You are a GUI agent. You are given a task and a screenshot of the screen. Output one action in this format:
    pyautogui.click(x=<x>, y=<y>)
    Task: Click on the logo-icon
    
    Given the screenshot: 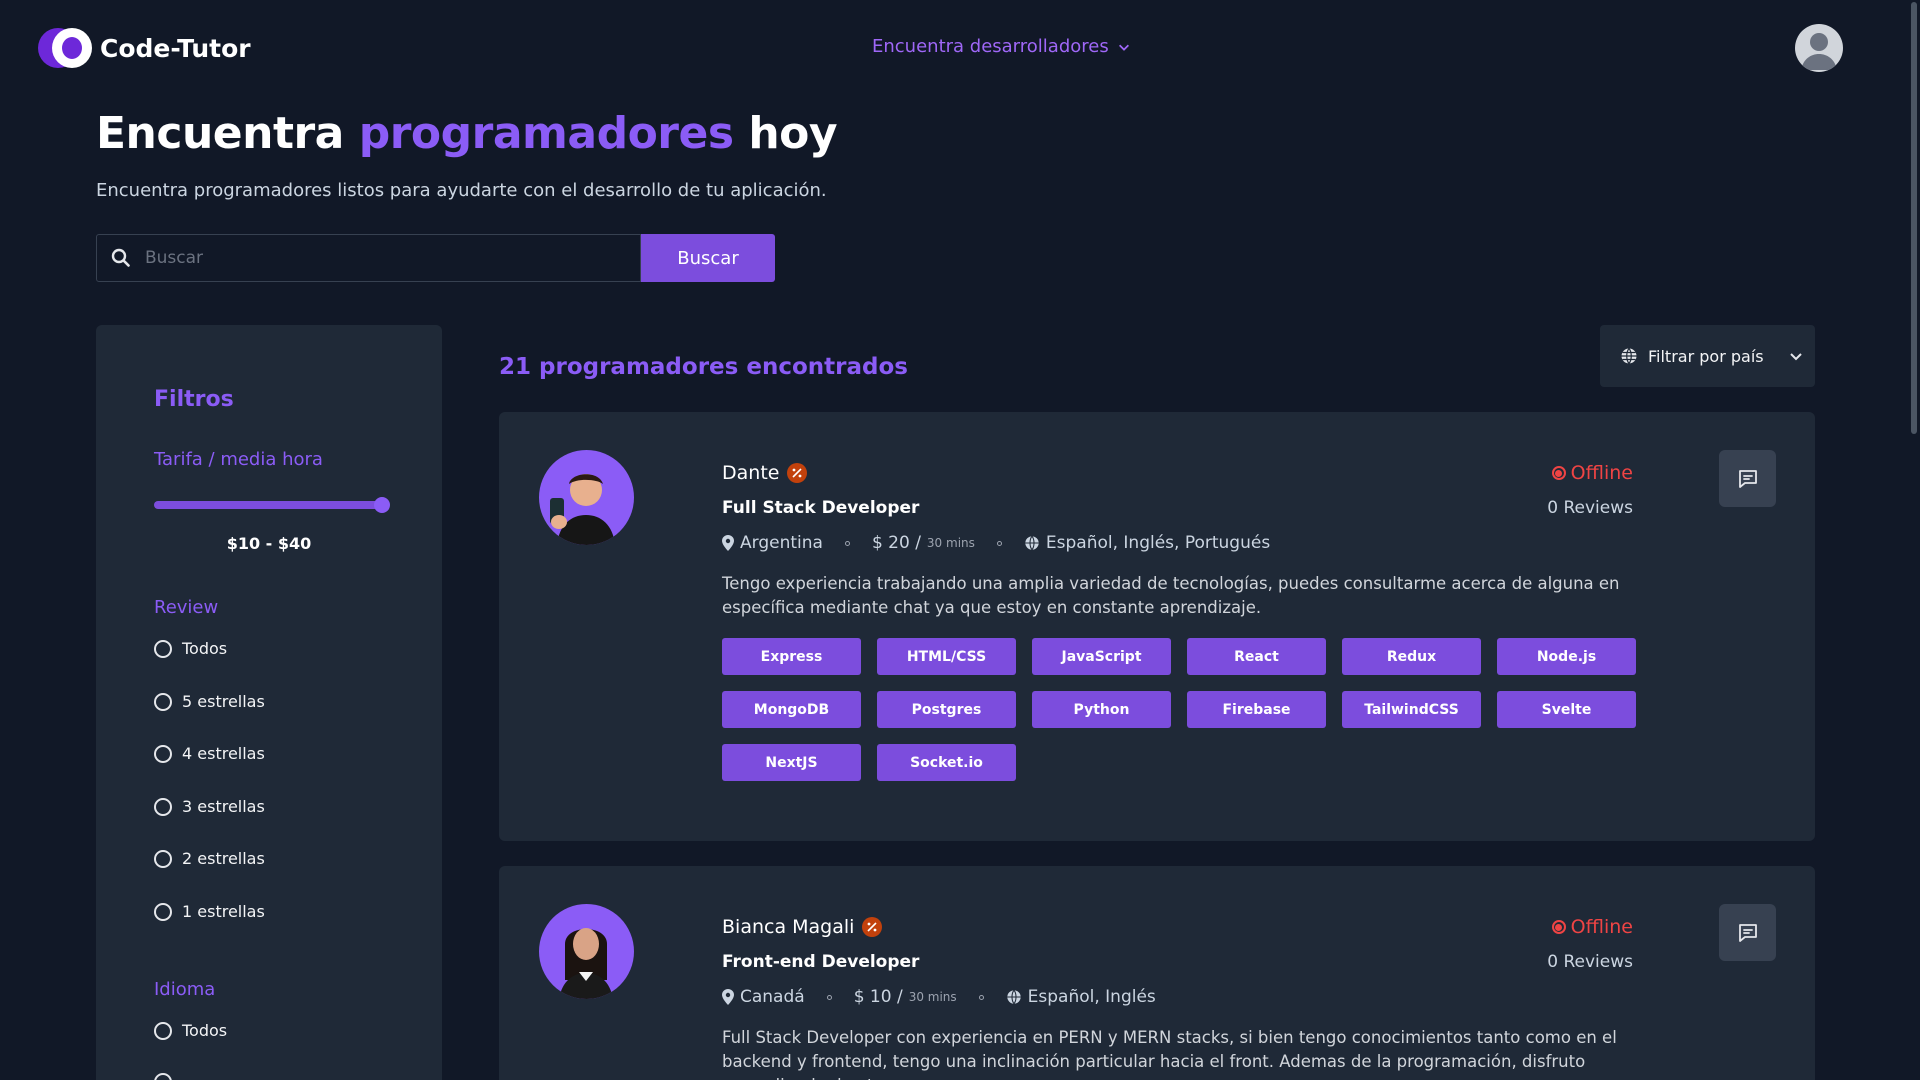 What is the action you would take?
    pyautogui.click(x=65, y=48)
    